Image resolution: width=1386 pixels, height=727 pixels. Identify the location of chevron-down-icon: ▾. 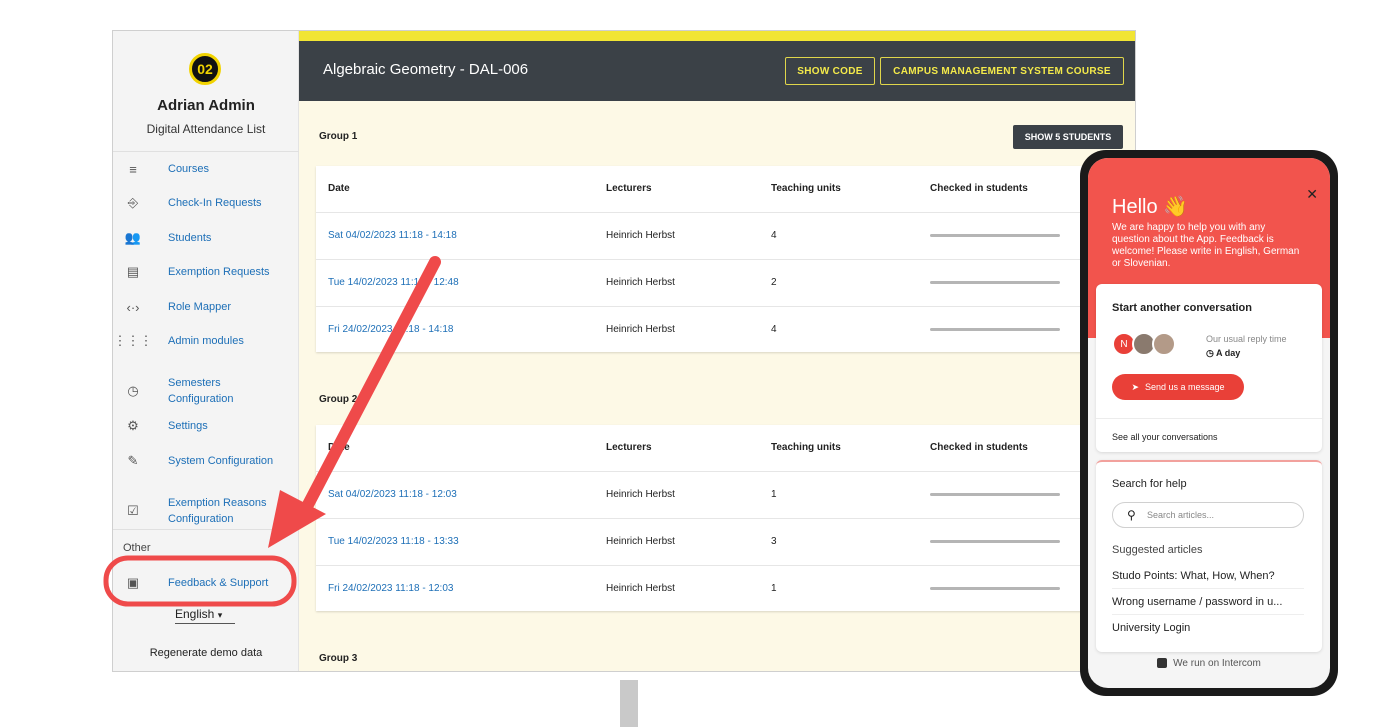
(220, 615).